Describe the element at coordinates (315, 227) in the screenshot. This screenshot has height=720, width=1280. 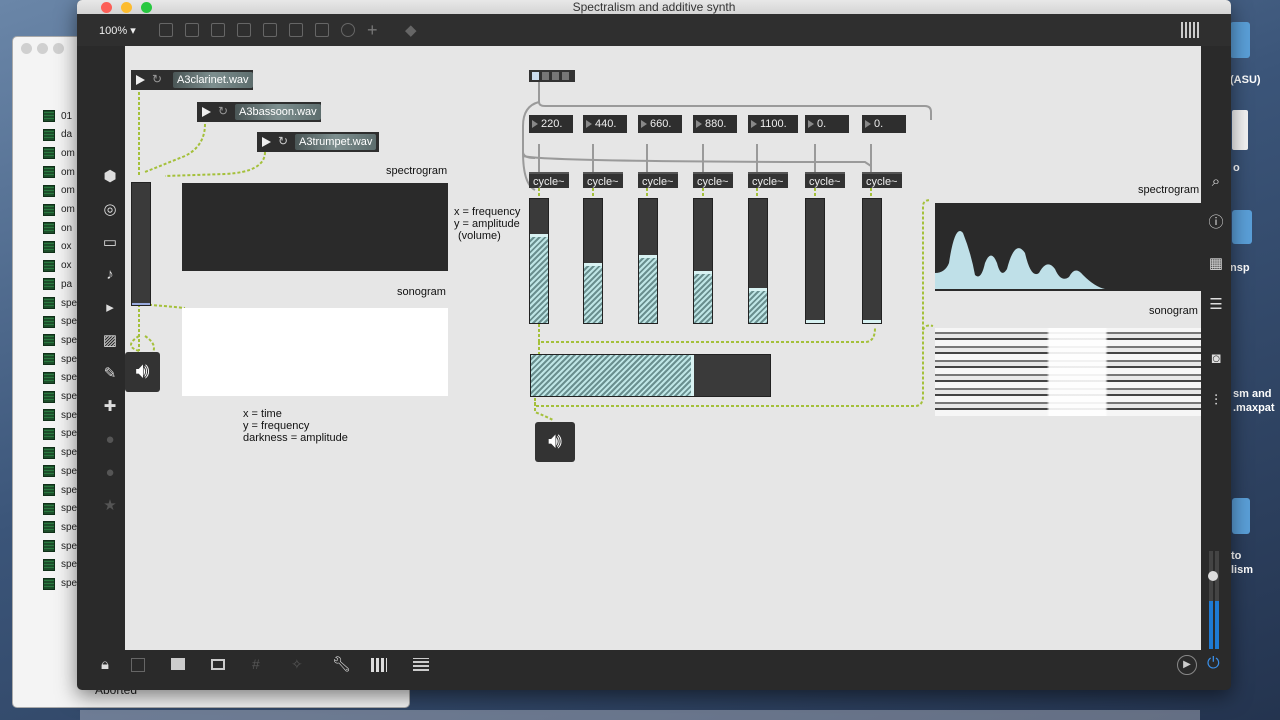
I see `spectrogram-display` at that location.